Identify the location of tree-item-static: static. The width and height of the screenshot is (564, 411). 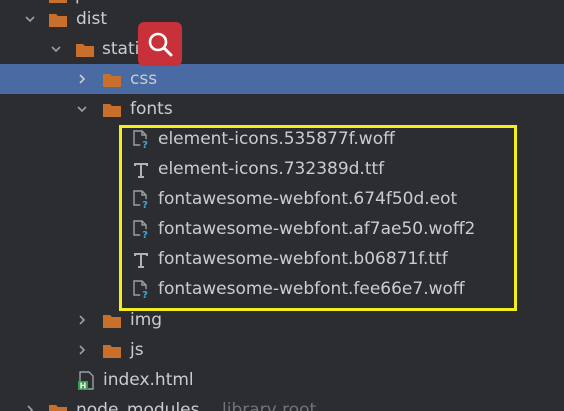
(282, 49).